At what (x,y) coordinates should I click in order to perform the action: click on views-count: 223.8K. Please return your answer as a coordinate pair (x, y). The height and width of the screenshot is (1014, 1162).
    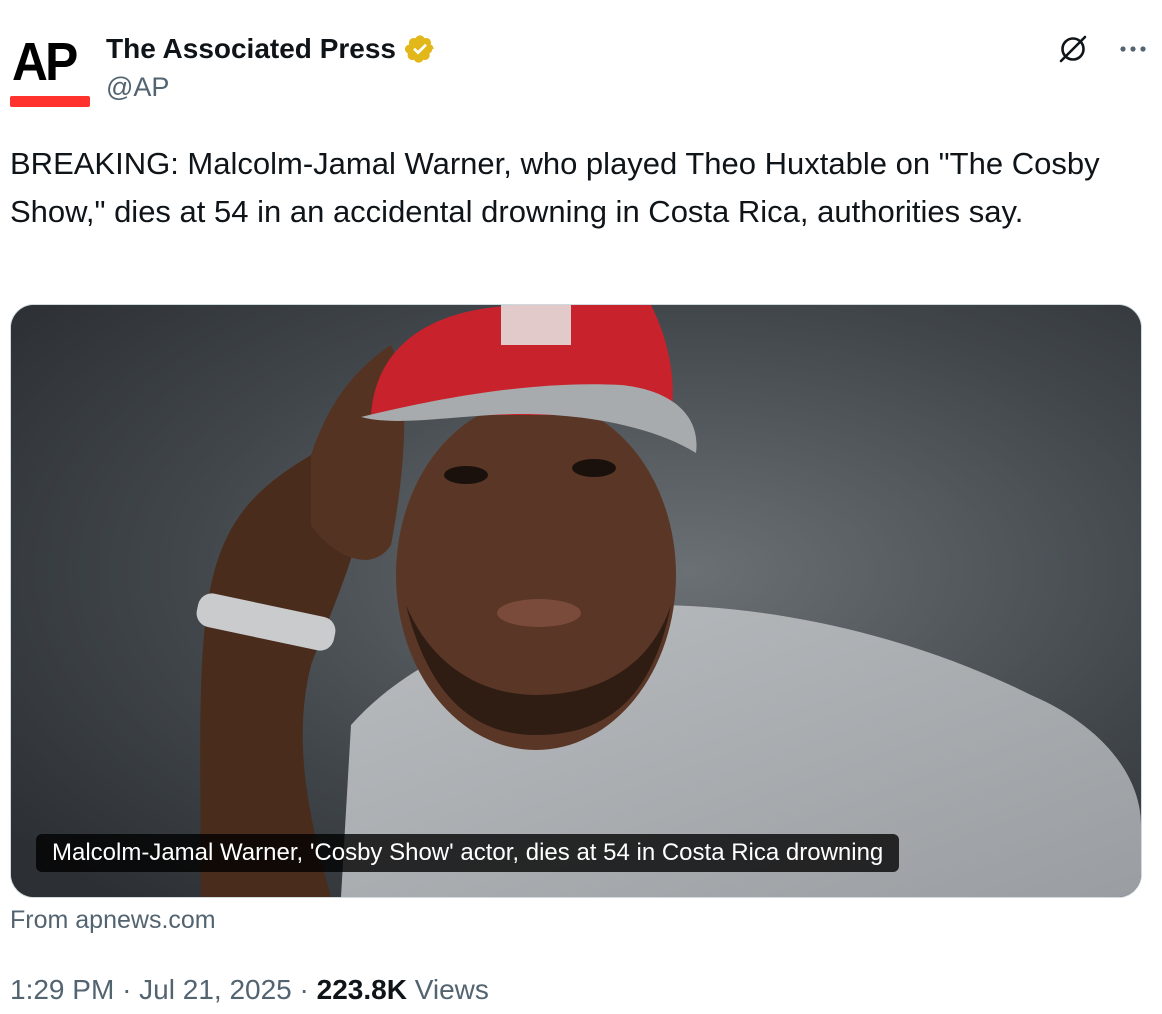
    Looking at the image, I should click on (362, 989).